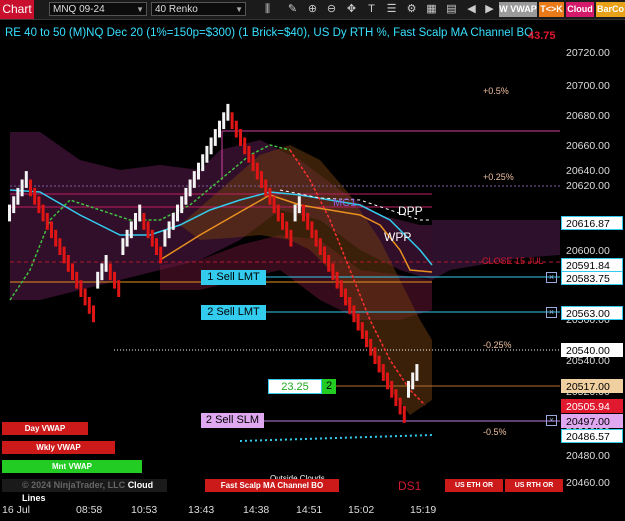 This screenshot has width=625, height=521. Describe the element at coordinates (588, 483) in the screenshot. I see `price-tick-label: 20460.00` at that location.